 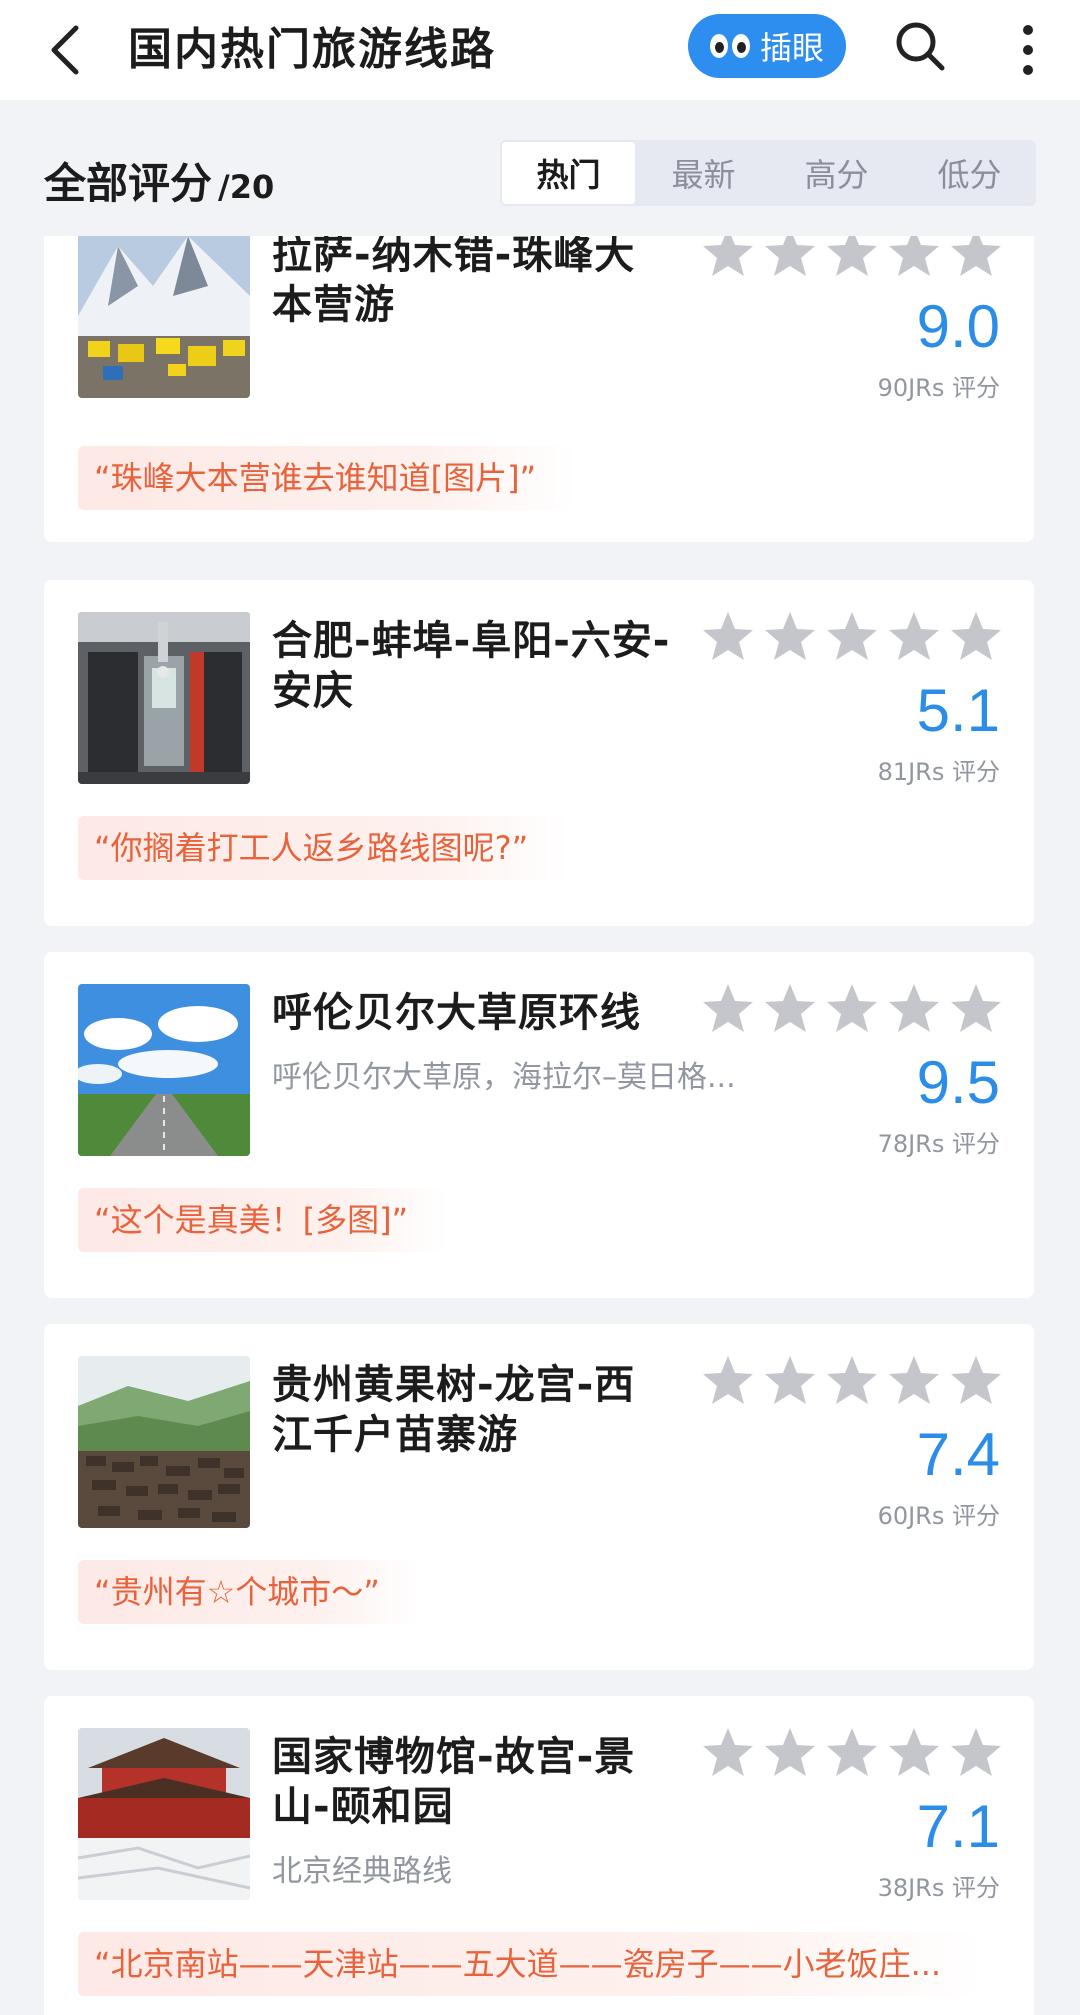 I want to click on hot-comment: “你搁着打工人返乡路线图呢?”, so click(x=323, y=848).